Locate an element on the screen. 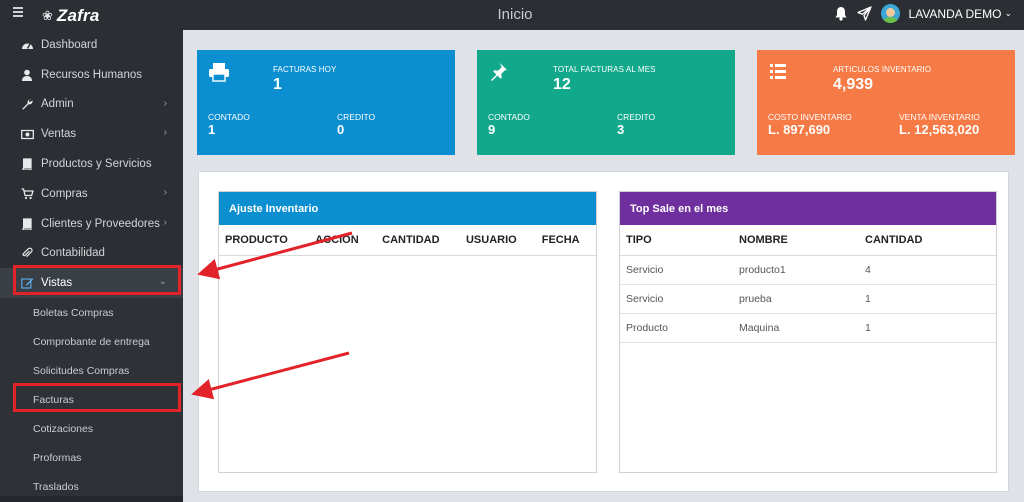 The image size is (1024, 502). printer-icon is located at coordinates (219, 72).